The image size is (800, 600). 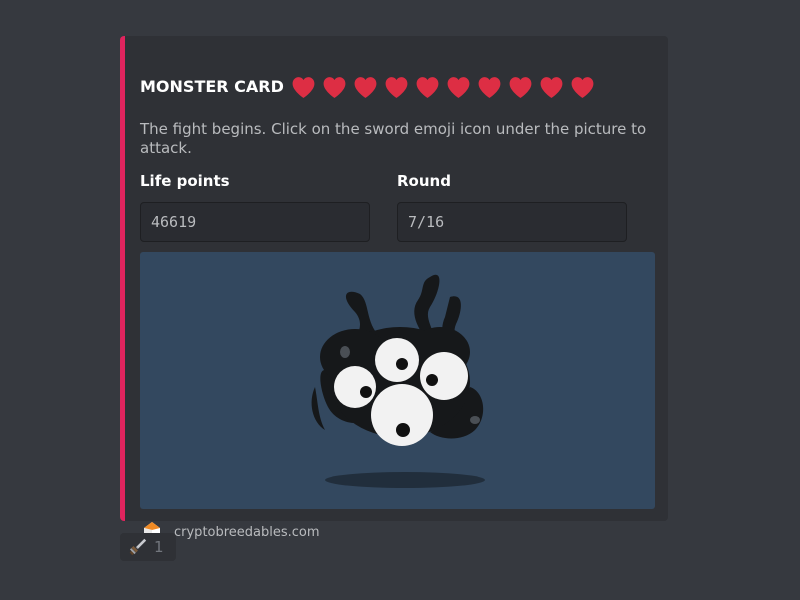 What do you see at coordinates (138, 547) in the screenshot?
I see `sword-icon` at bounding box center [138, 547].